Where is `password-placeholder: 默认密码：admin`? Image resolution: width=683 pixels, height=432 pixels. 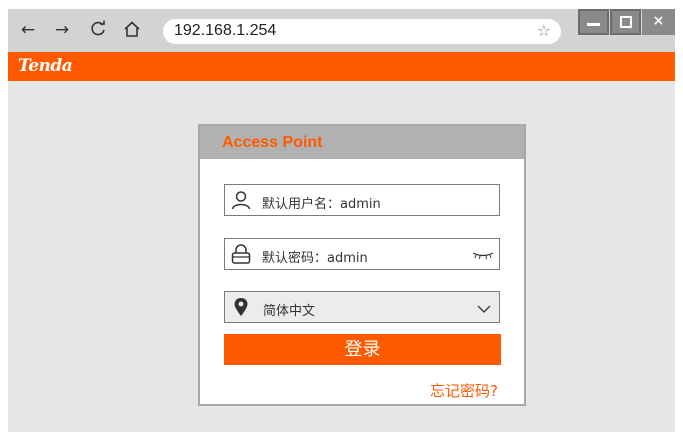
password-placeholder: 默认密码：admin is located at coordinates (315, 258).